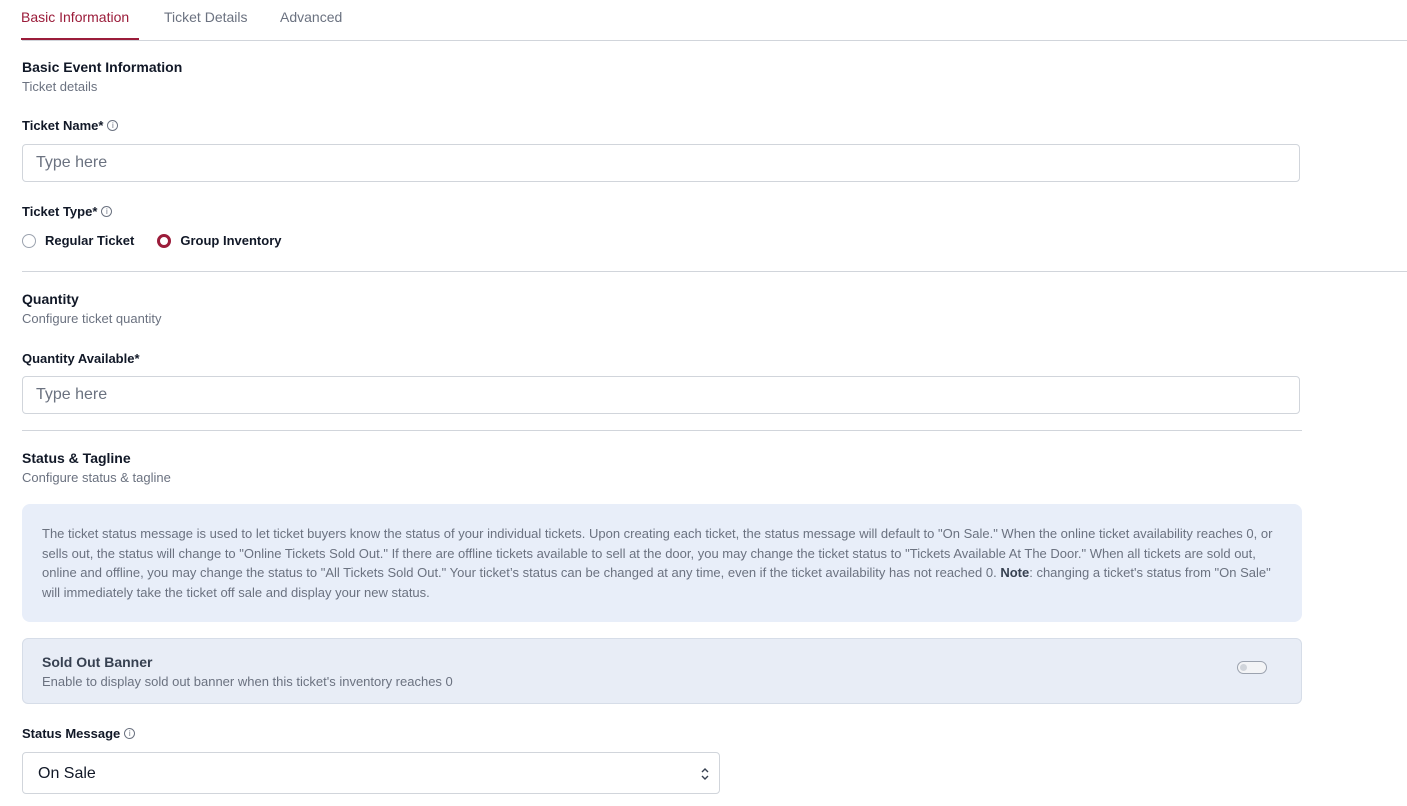 This screenshot has width=1407, height=806. What do you see at coordinates (371, 773) in the screenshot?
I see `status-message-select: On Sale` at bounding box center [371, 773].